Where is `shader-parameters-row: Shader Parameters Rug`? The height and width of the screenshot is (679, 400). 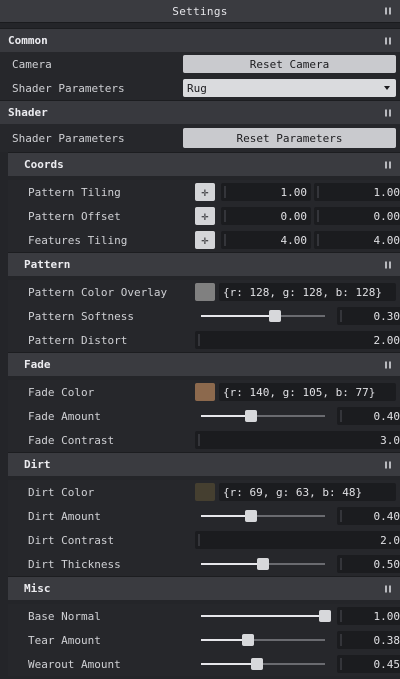
shader-parameters-row: Shader Parameters Rug is located at coordinates (200, 88).